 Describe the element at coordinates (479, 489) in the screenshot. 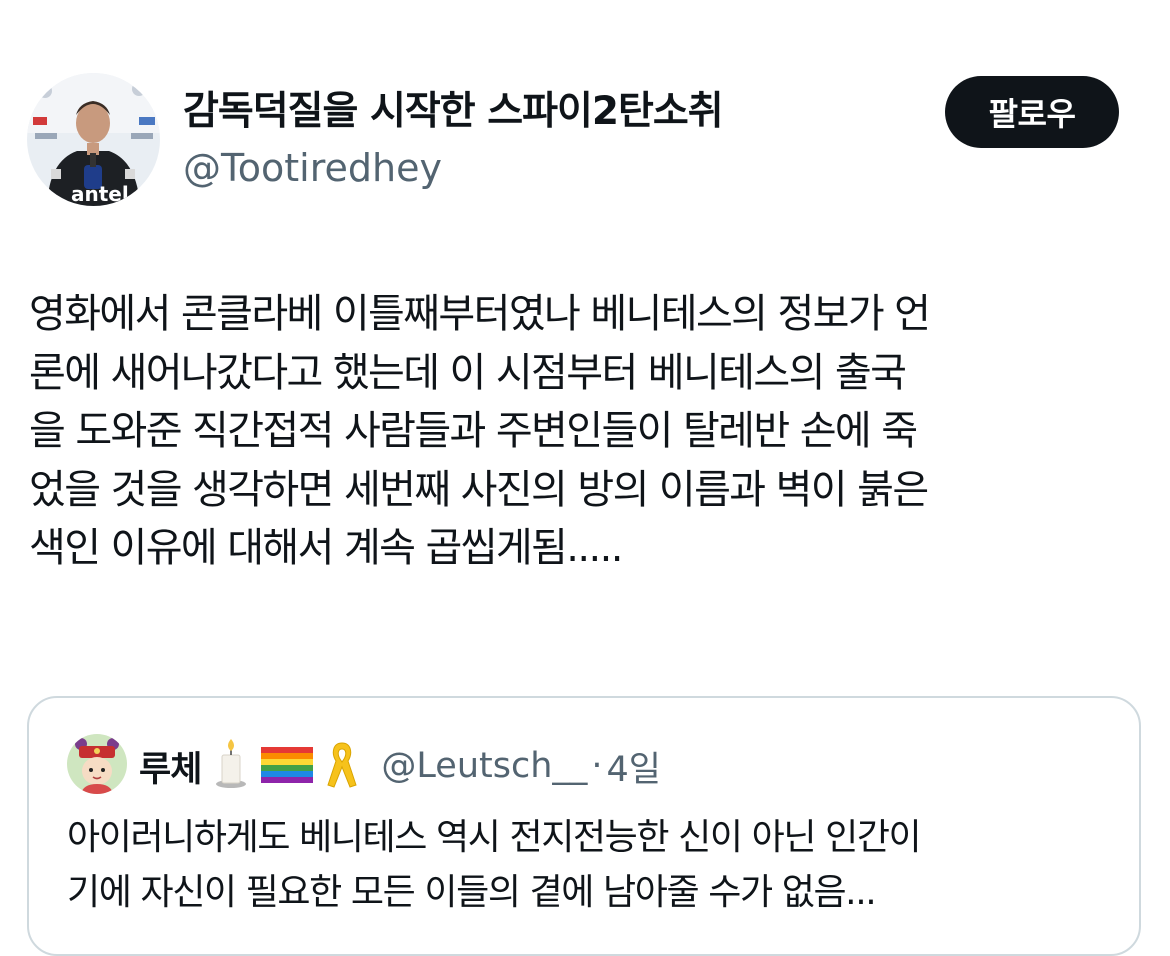

I see `tweet-text-line: 었을 것을 생각하면 세번째 사진의 방의 이름과 벽이 붉은` at that location.